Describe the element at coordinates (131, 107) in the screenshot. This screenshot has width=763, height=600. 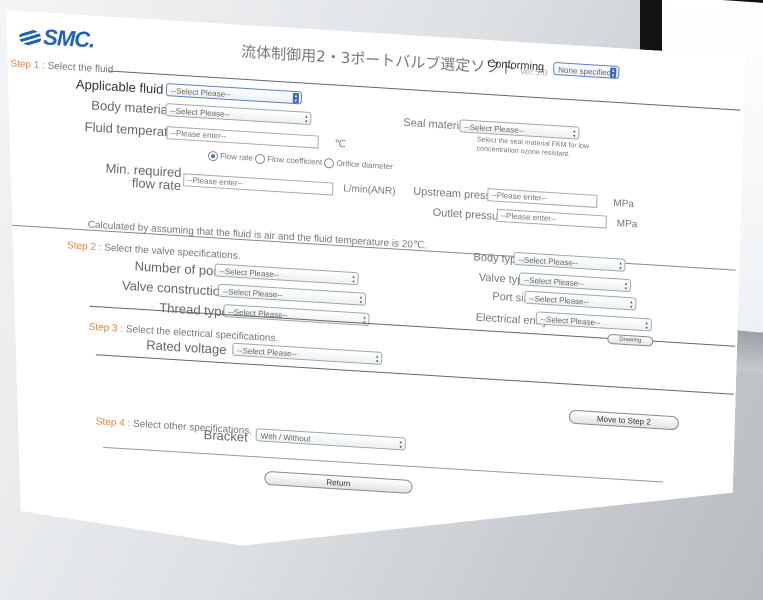
I see `body-material-label: Body material` at that location.